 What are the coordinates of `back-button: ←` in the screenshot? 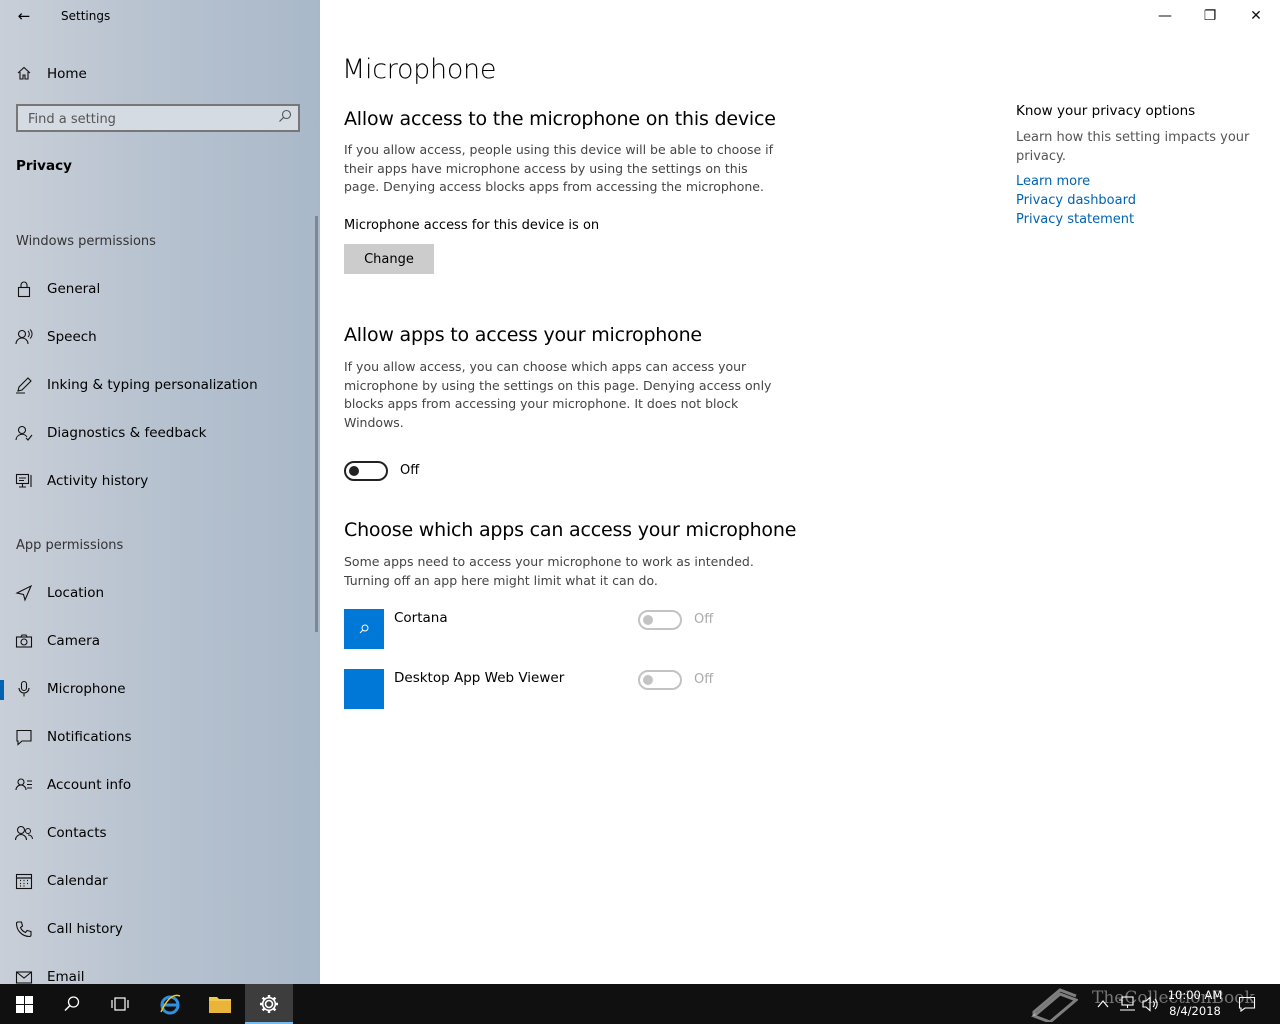 It's located at (24, 16).